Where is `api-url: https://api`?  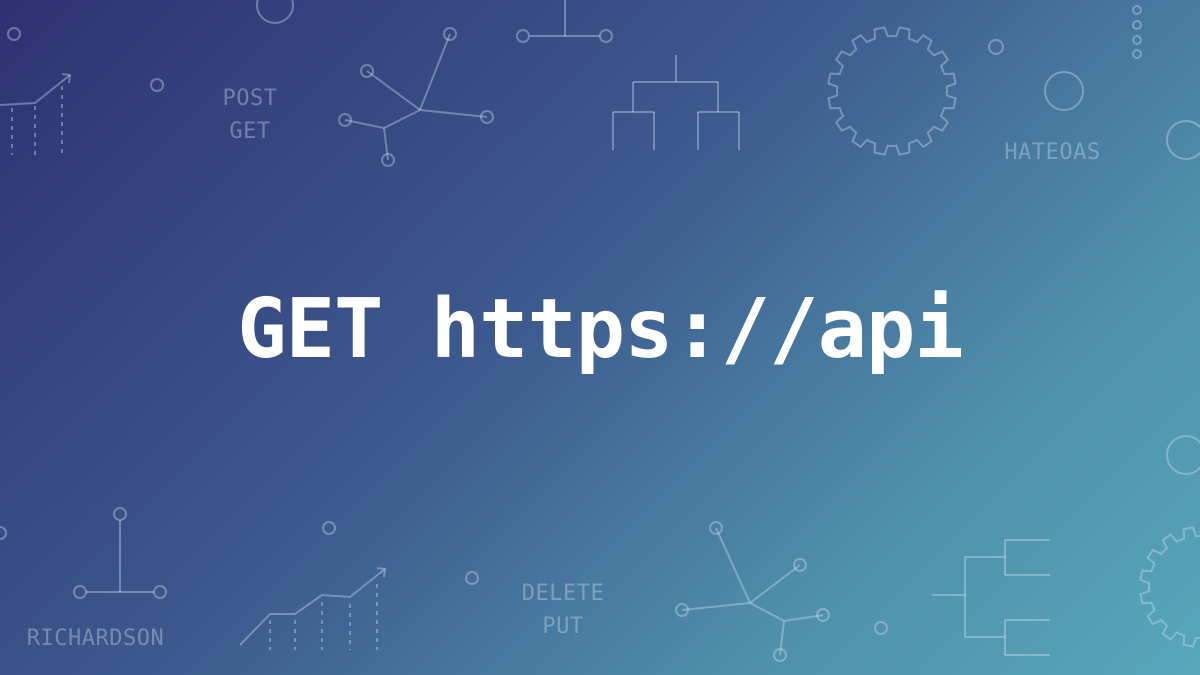 api-url: https://api is located at coordinates (697, 329).